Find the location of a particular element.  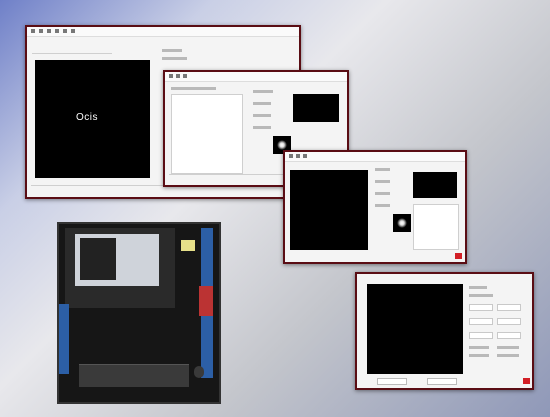

data-table is located at coordinates (207, 134).